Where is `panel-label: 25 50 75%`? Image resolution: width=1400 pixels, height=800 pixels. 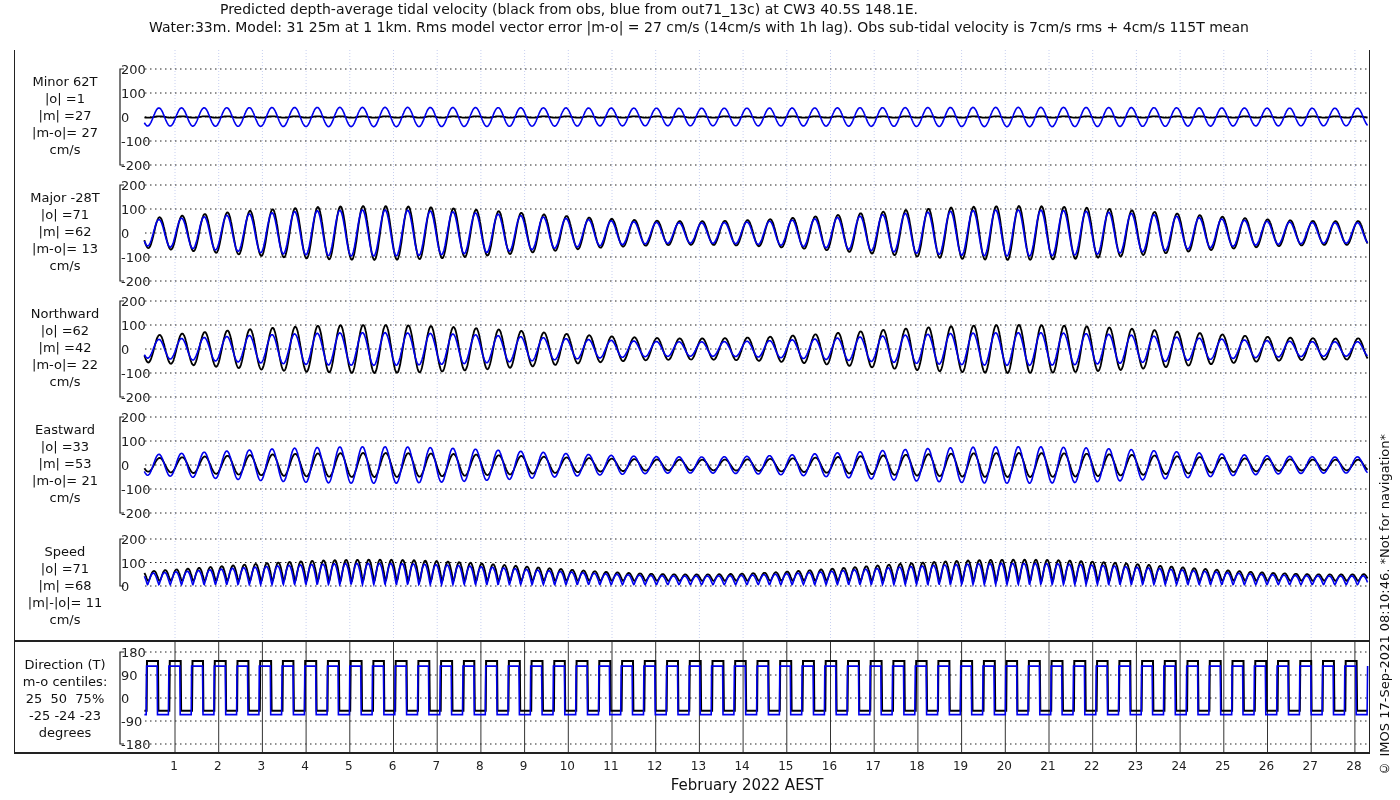 panel-label: 25 50 75% is located at coordinates (65, 698).